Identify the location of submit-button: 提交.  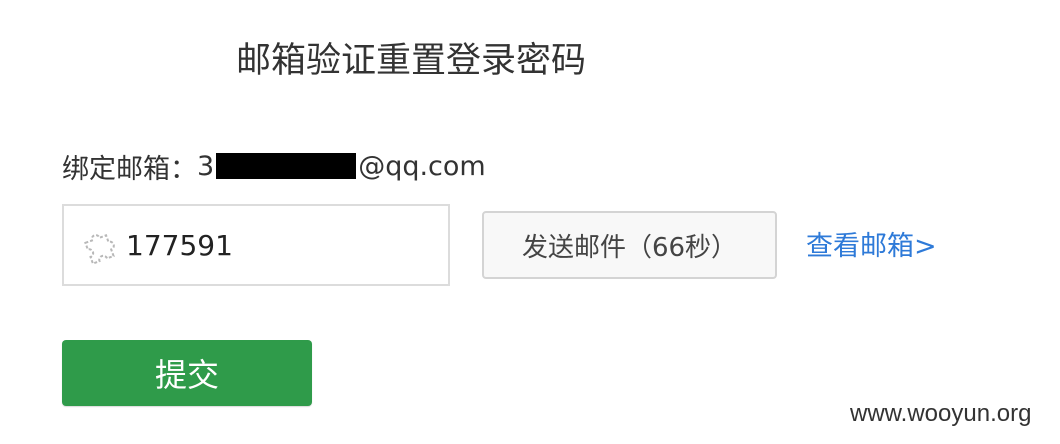
(187, 373).